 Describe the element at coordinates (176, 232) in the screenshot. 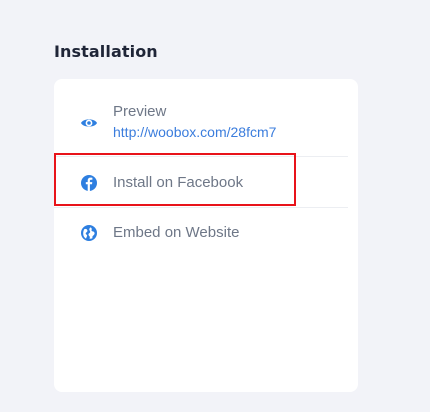

I see `embed-on-website-label: Embed on Website` at that location.